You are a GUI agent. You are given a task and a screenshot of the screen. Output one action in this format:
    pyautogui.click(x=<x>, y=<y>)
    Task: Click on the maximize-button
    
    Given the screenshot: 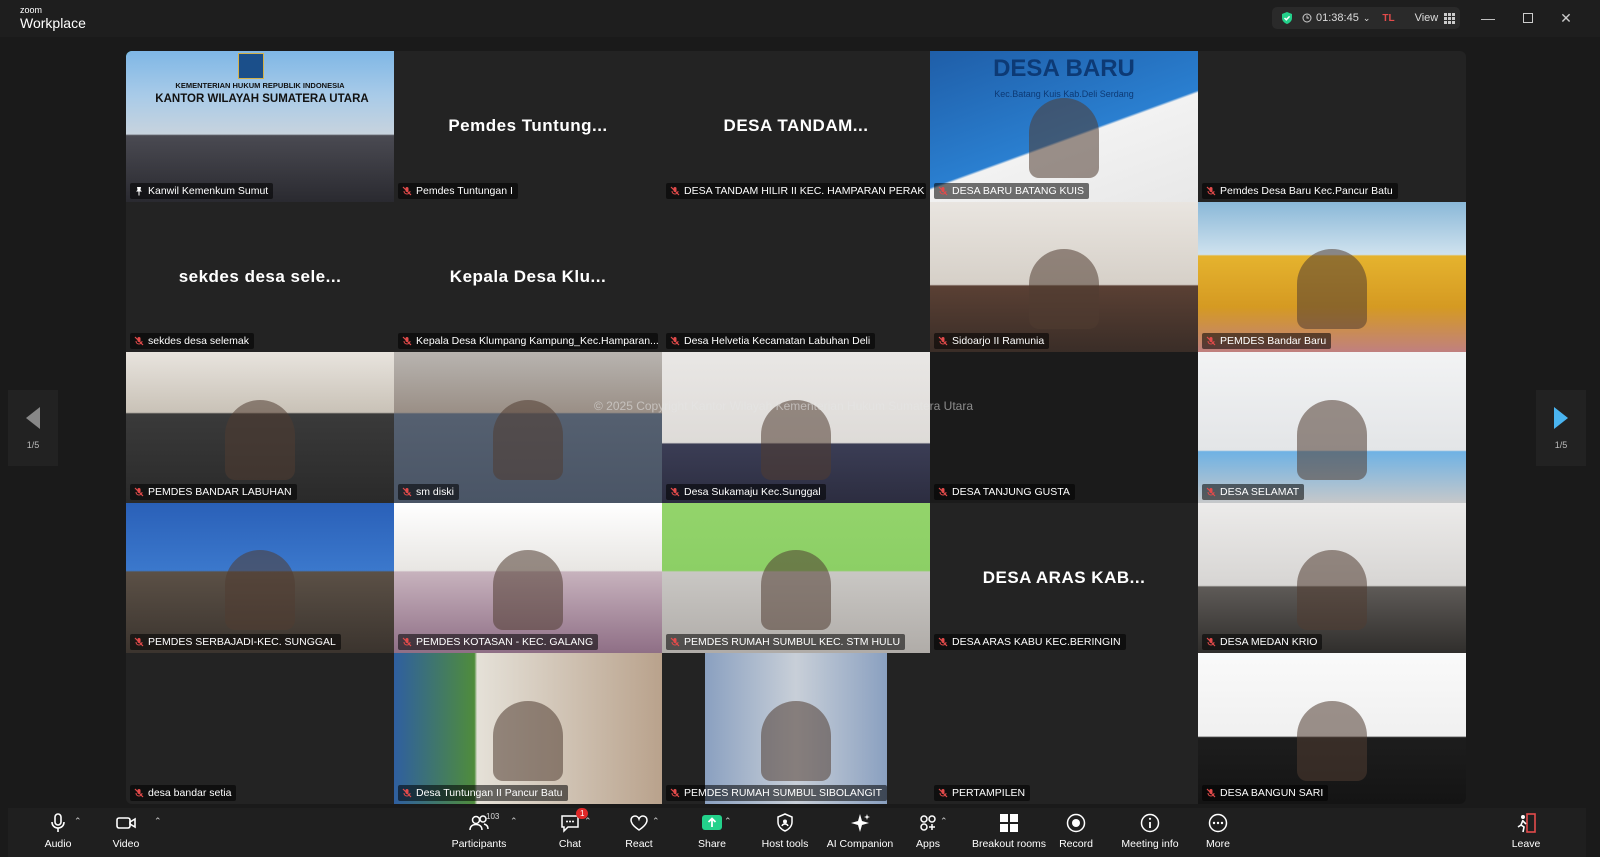 What is the action you would take?
    pyautogui.click(x=1528, y=18)
    